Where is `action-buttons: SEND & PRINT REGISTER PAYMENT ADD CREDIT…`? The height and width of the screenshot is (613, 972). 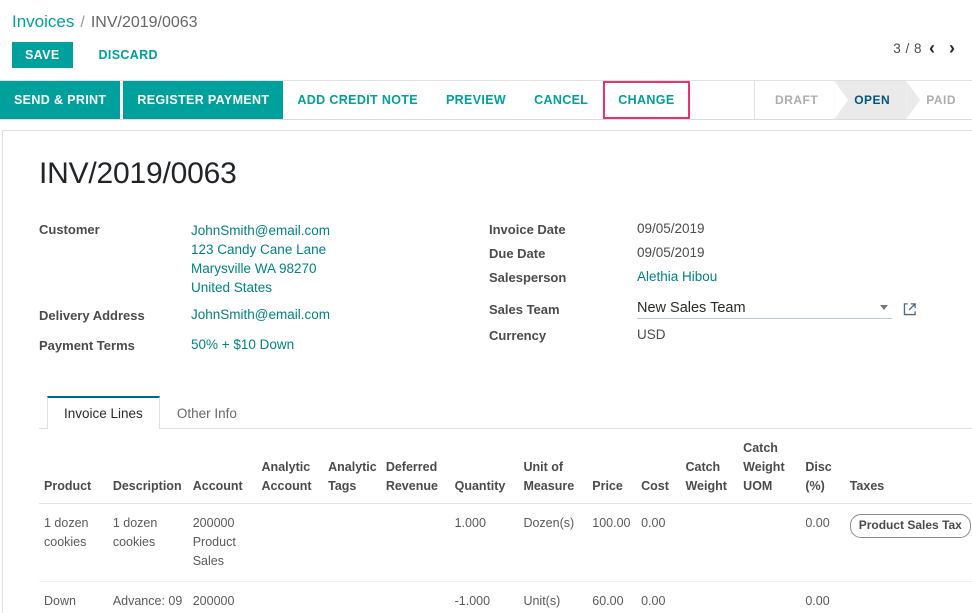
action-buttons: SEND & PRINT REGISTER PAYMENT ADD CREDIT… is located at coordinates (345, 100).